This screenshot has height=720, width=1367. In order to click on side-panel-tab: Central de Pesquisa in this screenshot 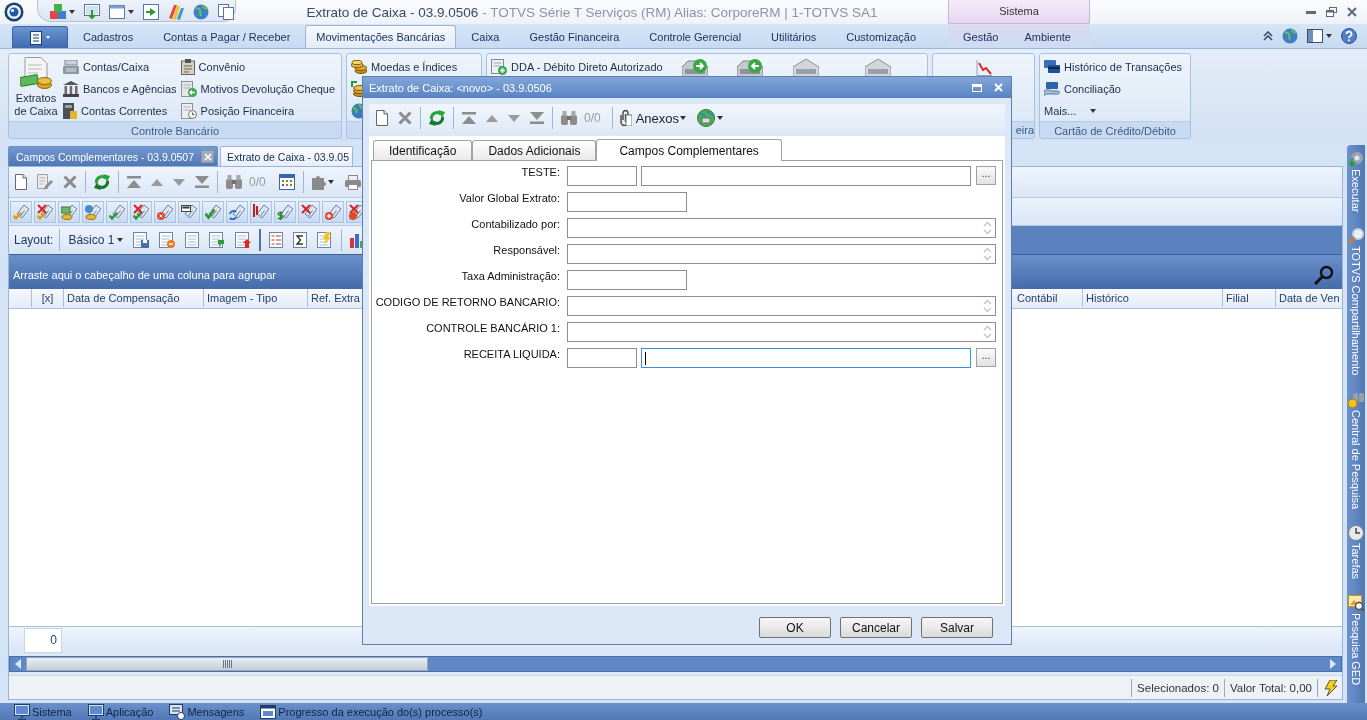, I will do `click(1356, 450)`.